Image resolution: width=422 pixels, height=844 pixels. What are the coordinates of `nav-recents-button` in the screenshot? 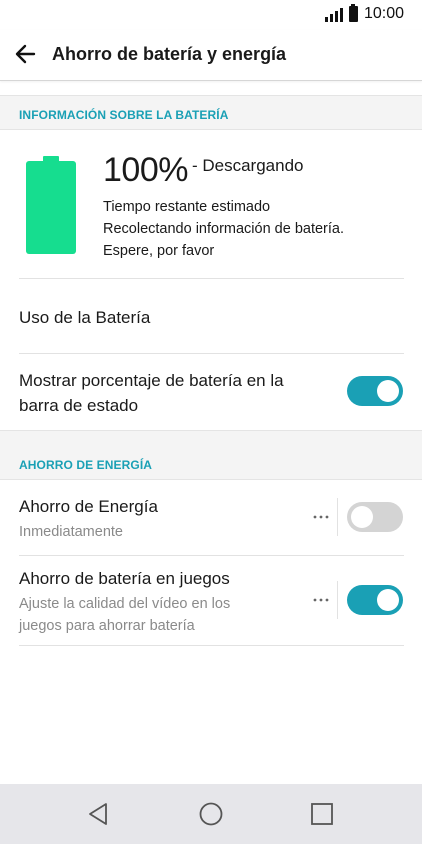 It's located at (322, 814).